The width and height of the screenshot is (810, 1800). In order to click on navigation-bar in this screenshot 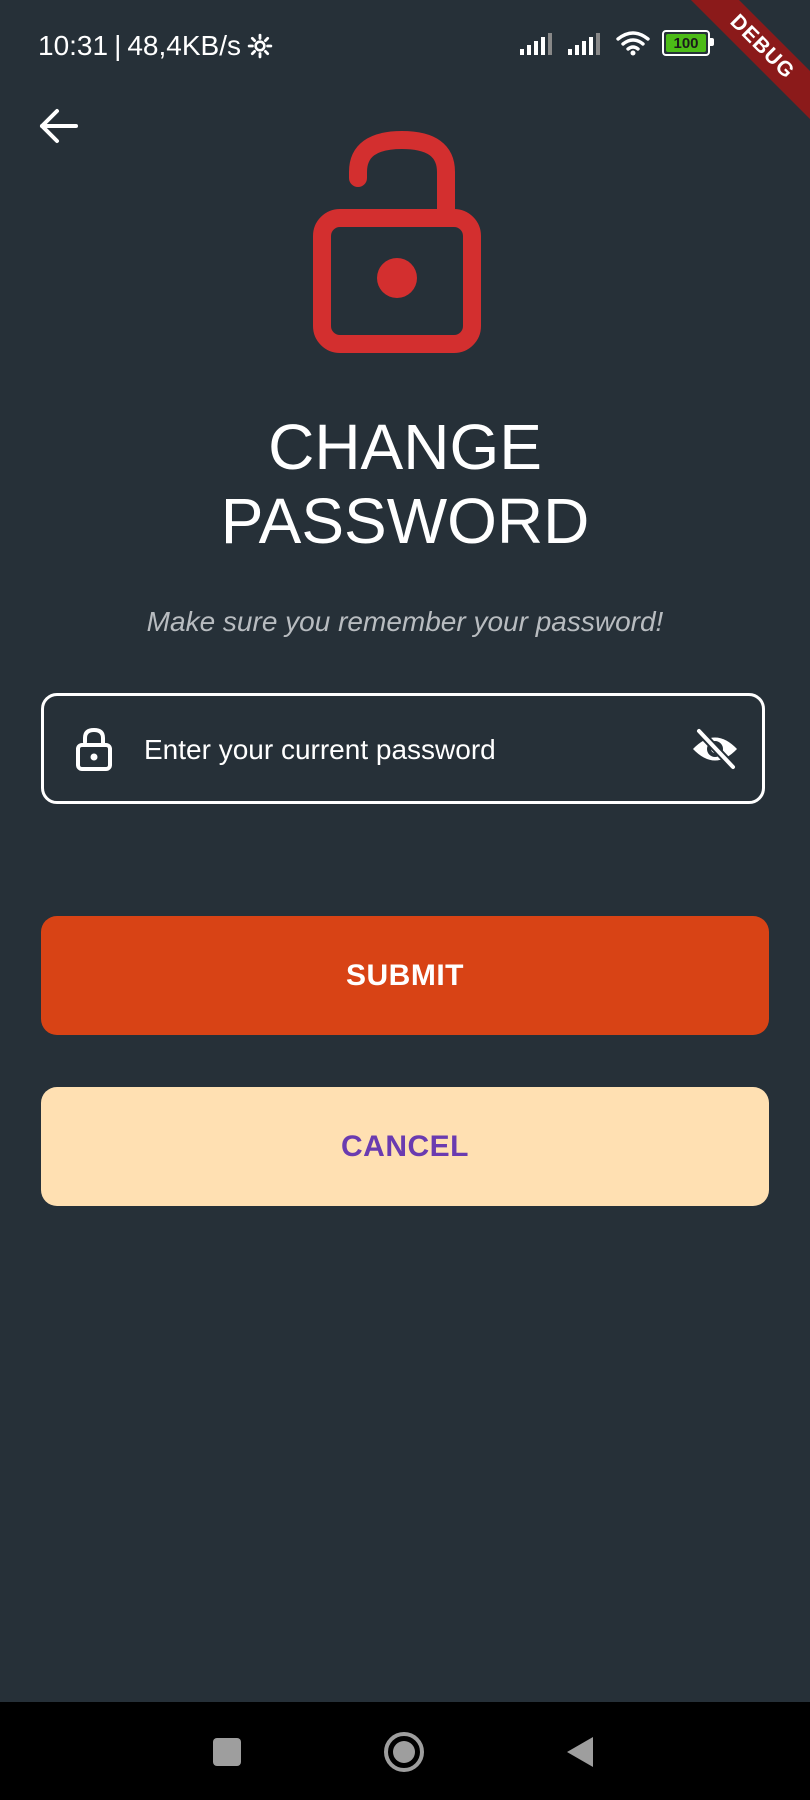, I will do `click(405, 1751)`.